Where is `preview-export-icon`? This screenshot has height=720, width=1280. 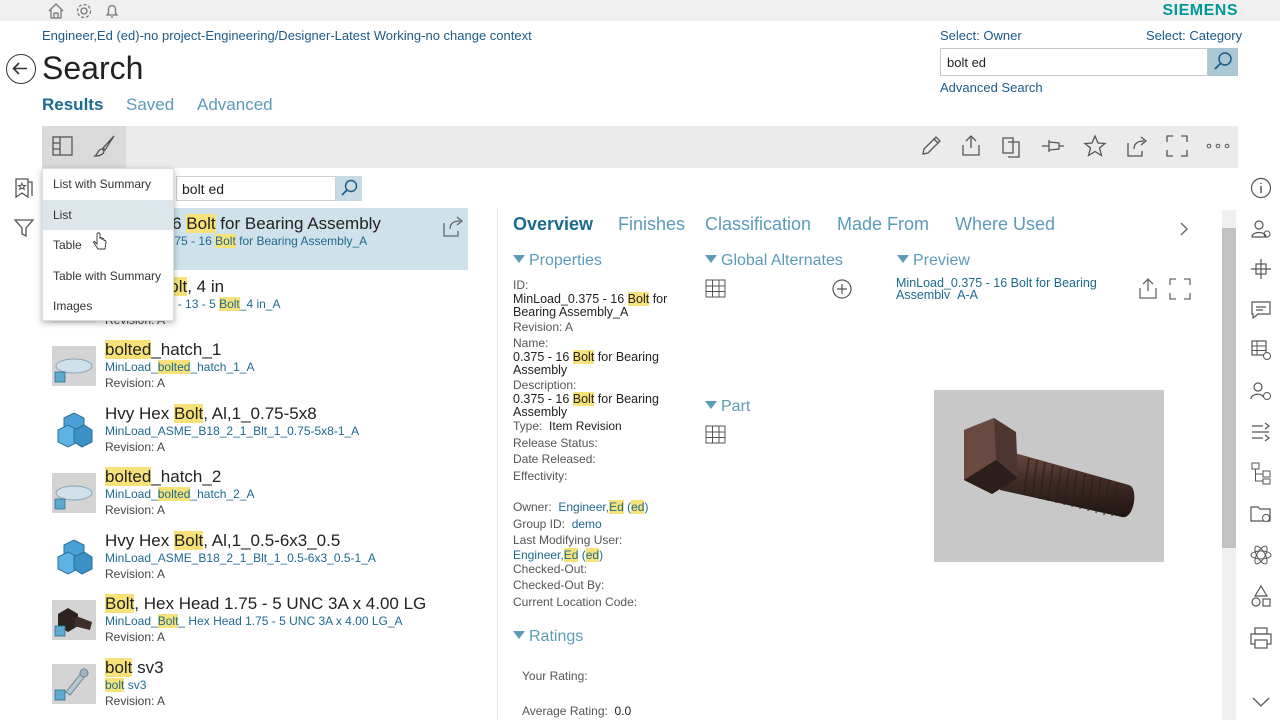
preview-export-icon is located at coordinates (1148, 289).